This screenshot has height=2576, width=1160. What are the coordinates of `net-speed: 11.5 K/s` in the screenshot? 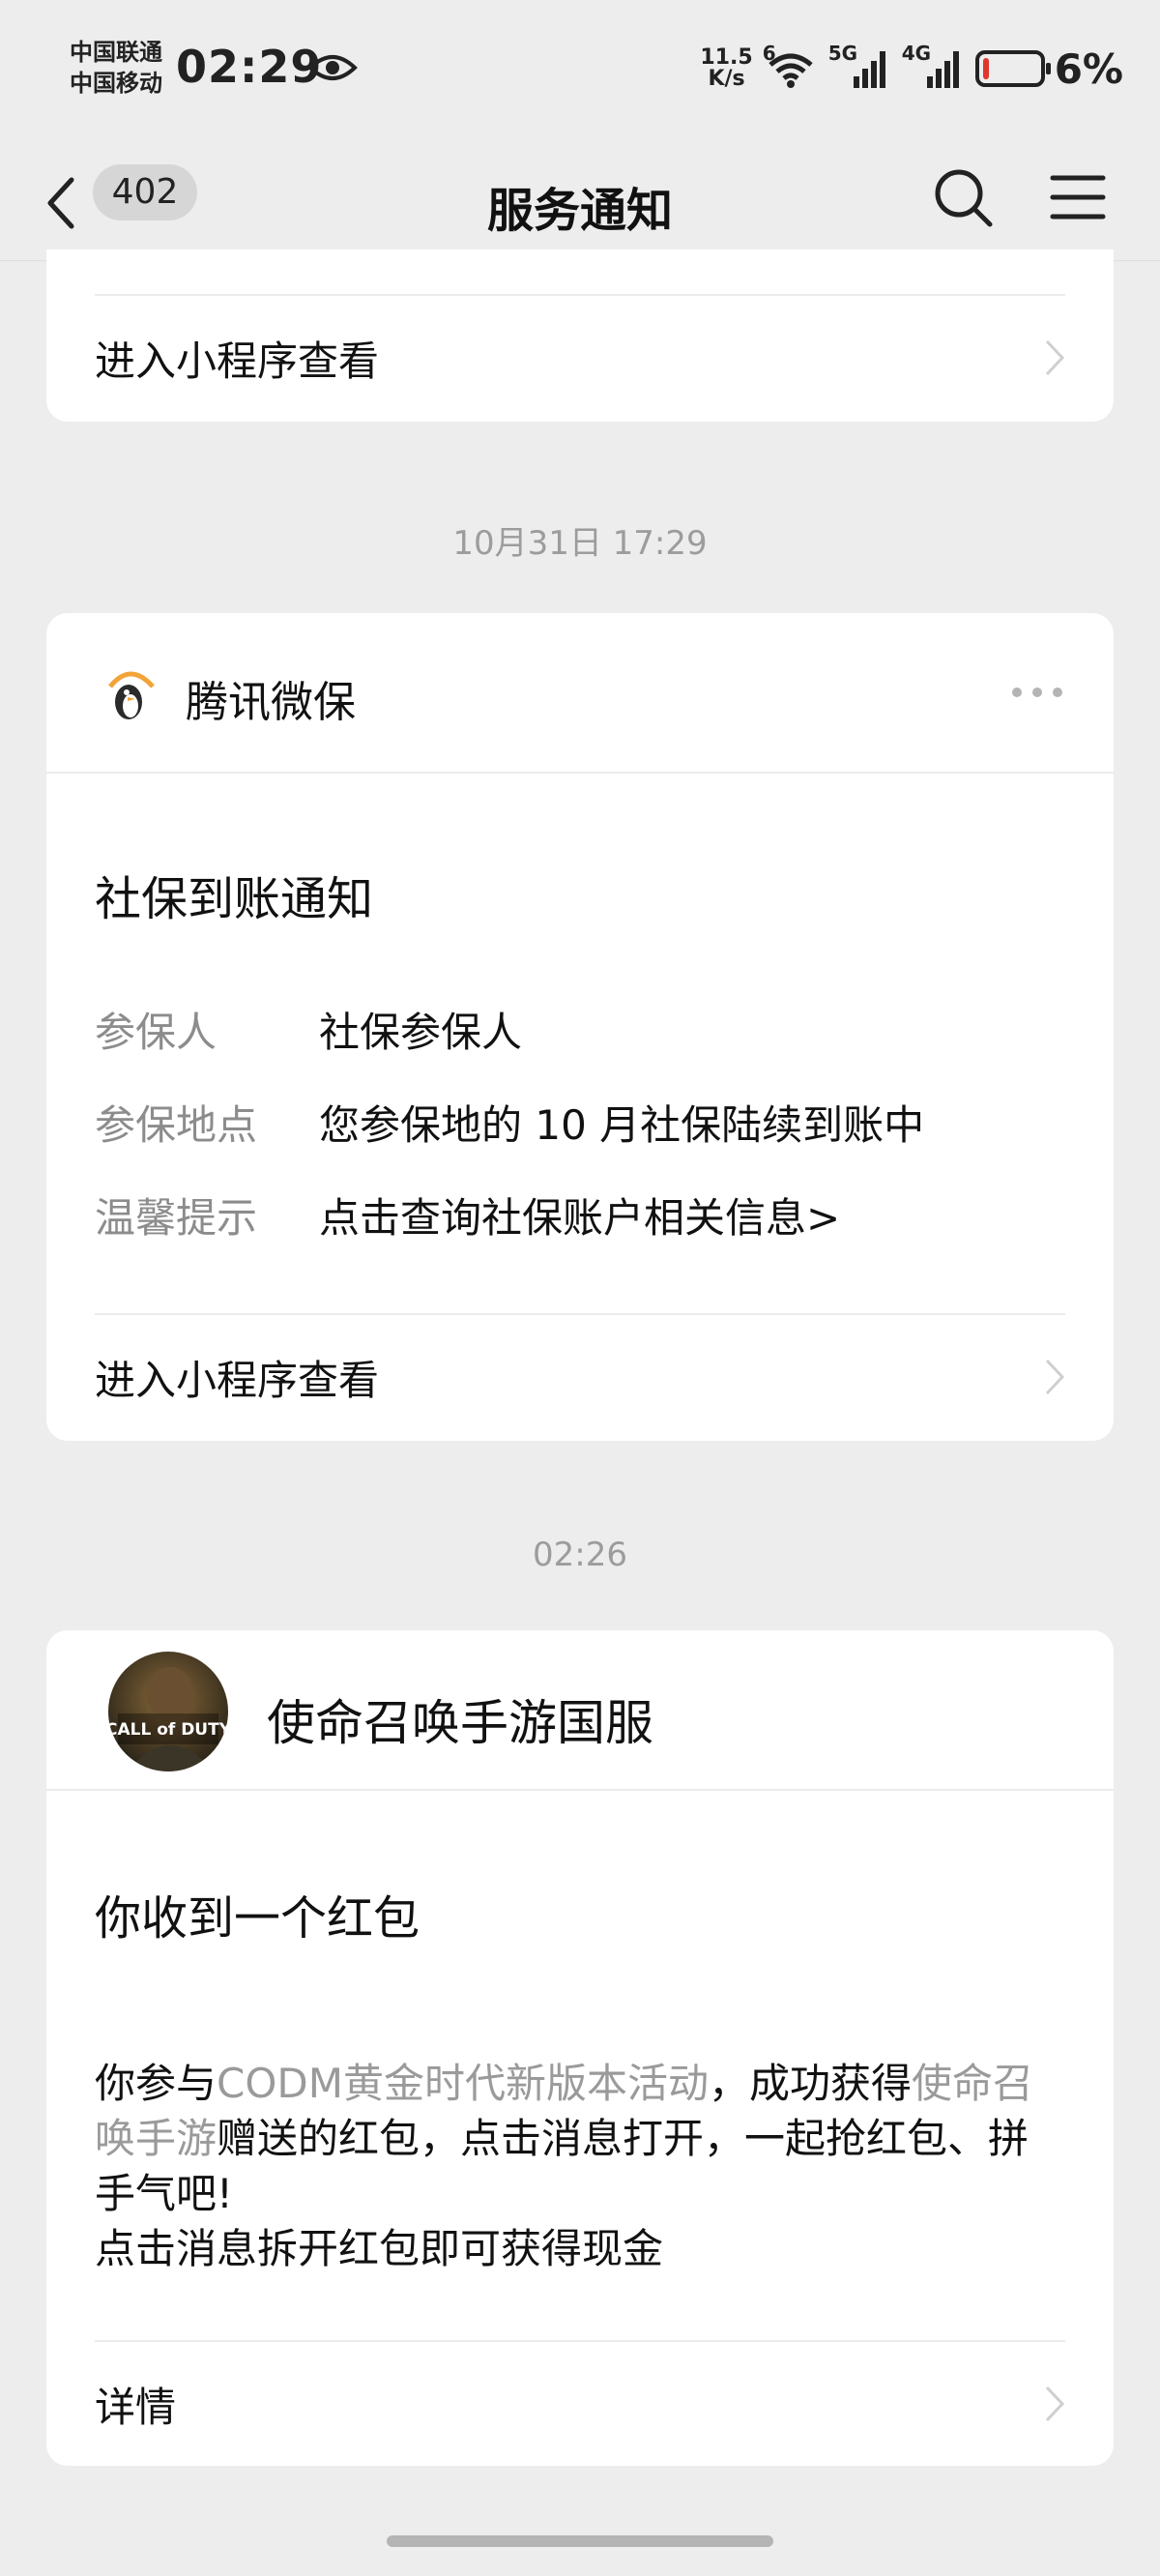 It's located at (726, 68).